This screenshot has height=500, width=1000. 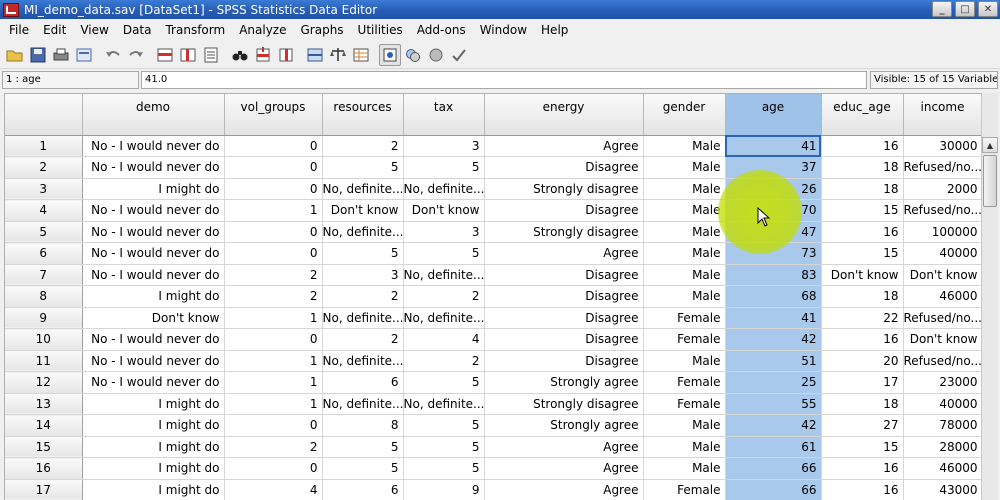 I want to click on cell-age: 83, so click(x=773, y=275).